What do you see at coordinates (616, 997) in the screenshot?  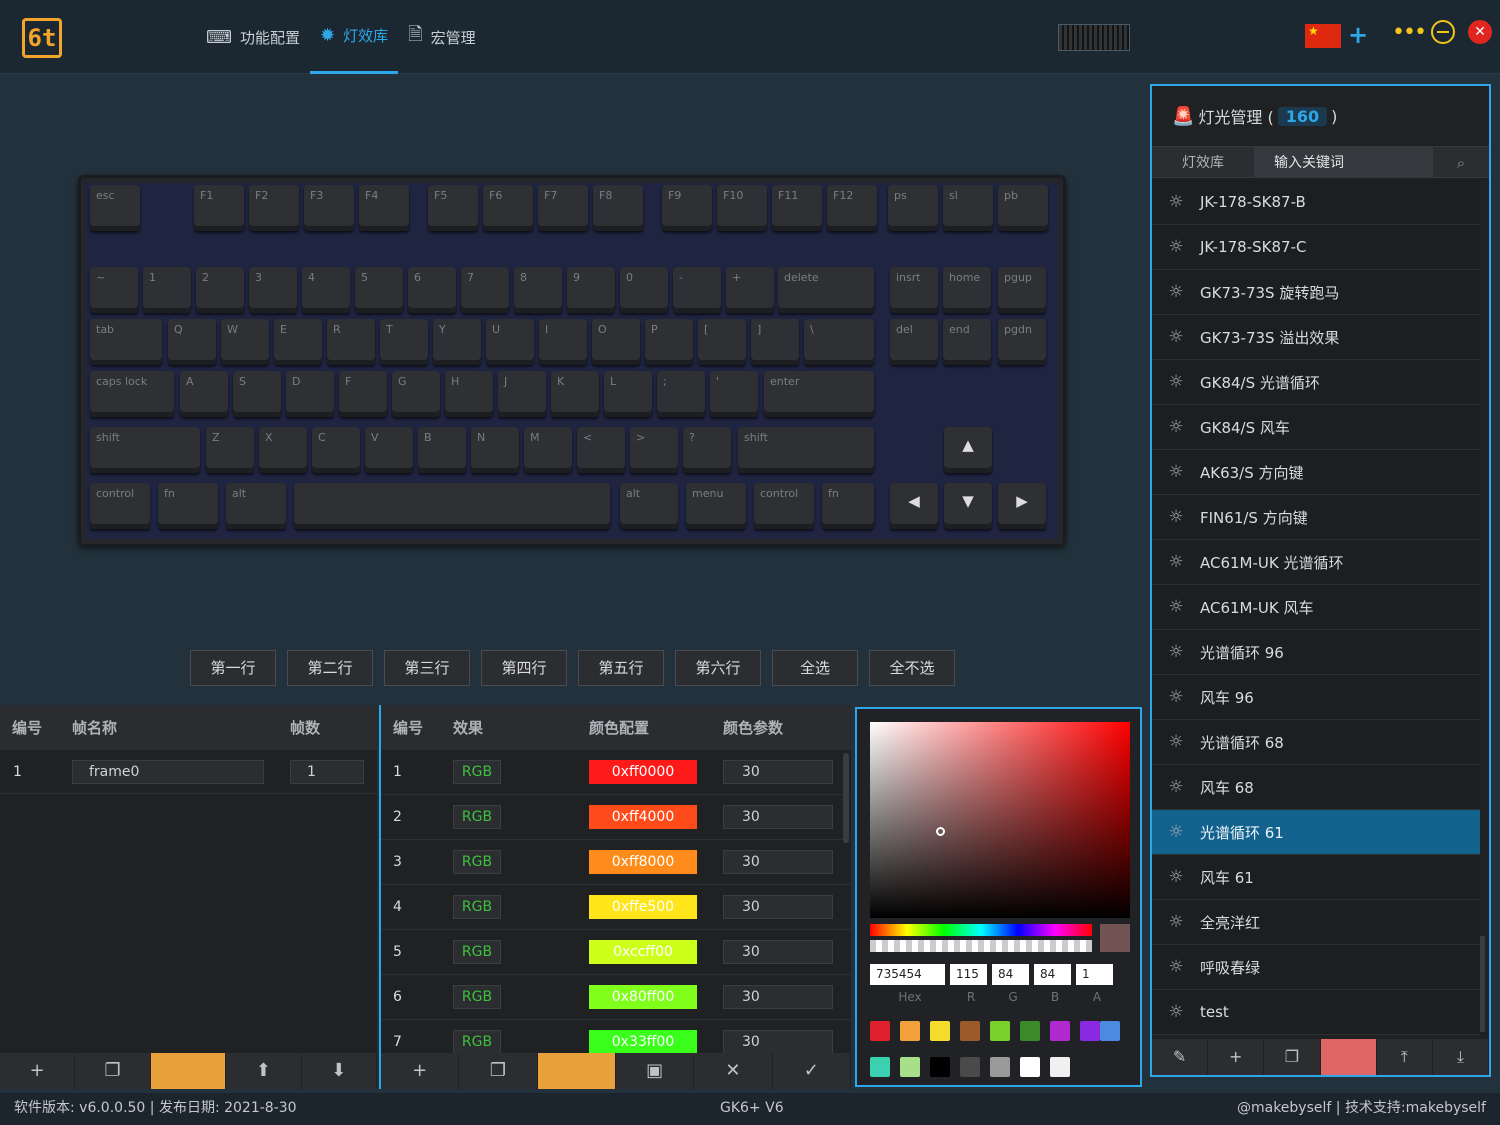 I see `table-row: 6 RGB 0x80ff00 30` at bounding box center [616, 997].